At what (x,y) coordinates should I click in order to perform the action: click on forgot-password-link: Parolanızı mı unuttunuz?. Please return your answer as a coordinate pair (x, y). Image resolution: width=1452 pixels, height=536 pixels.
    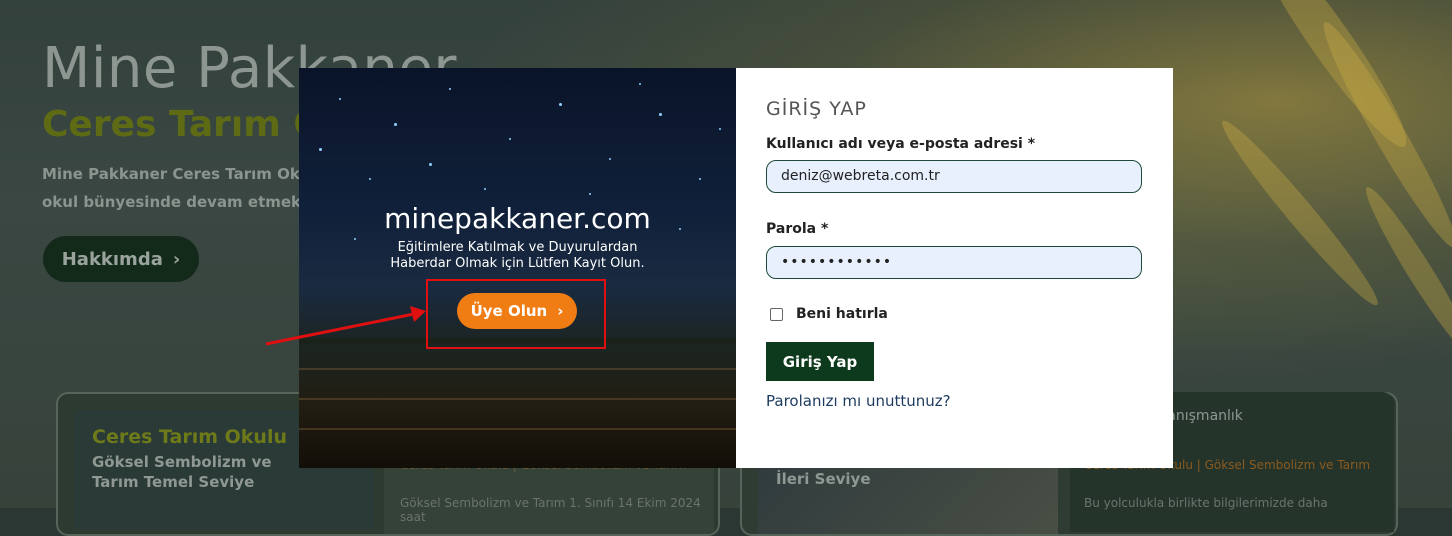
    Looking at the image, I should click on (858, 401).